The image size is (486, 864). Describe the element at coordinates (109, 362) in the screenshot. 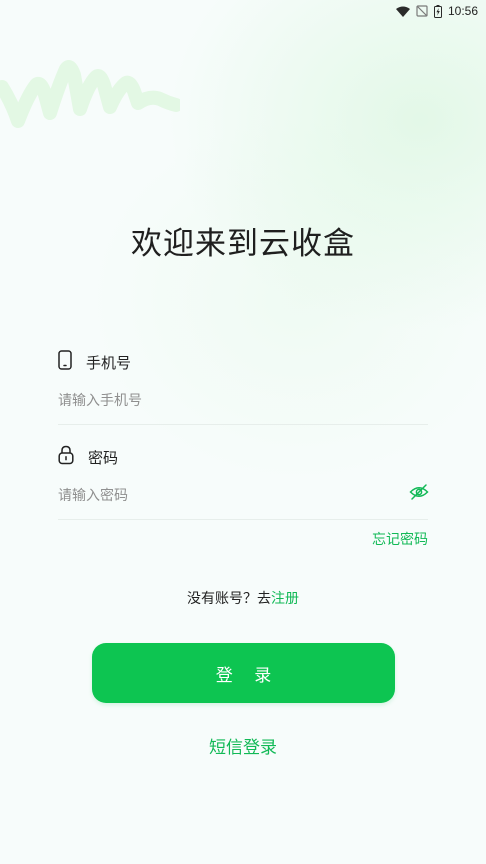

I see `phone-label: 手机号` at that location.